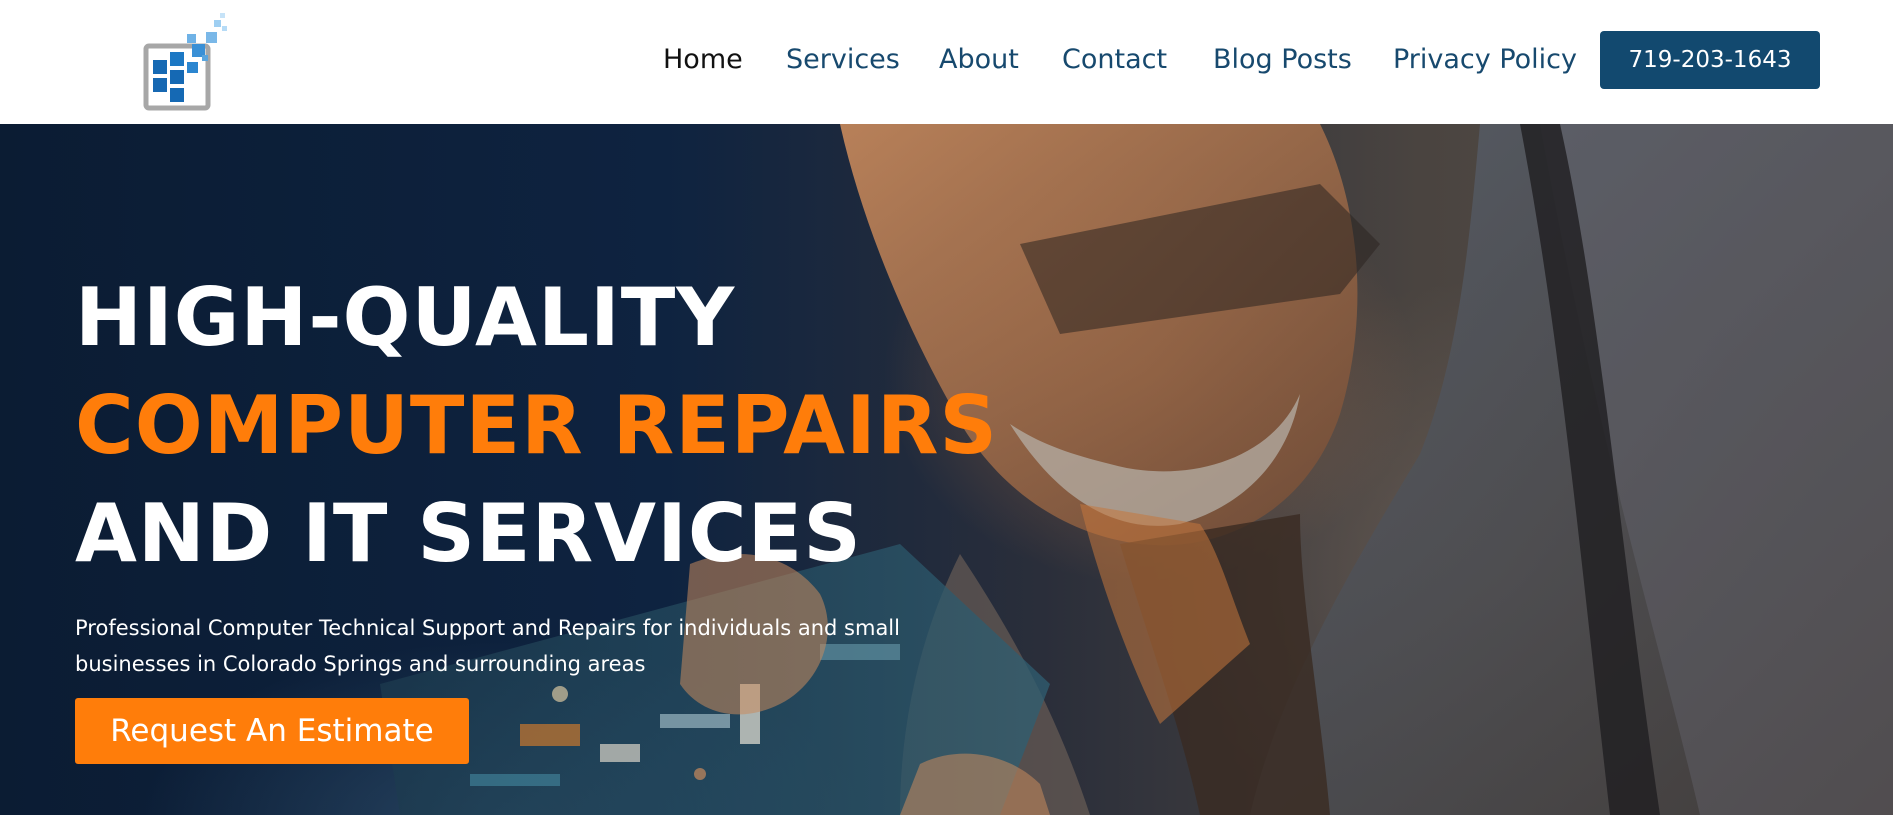 Image resolution: width=1893 pixels, height=815 pixels. I want to click on phone-number-button: 719-203-1643, so click(1710, 60).